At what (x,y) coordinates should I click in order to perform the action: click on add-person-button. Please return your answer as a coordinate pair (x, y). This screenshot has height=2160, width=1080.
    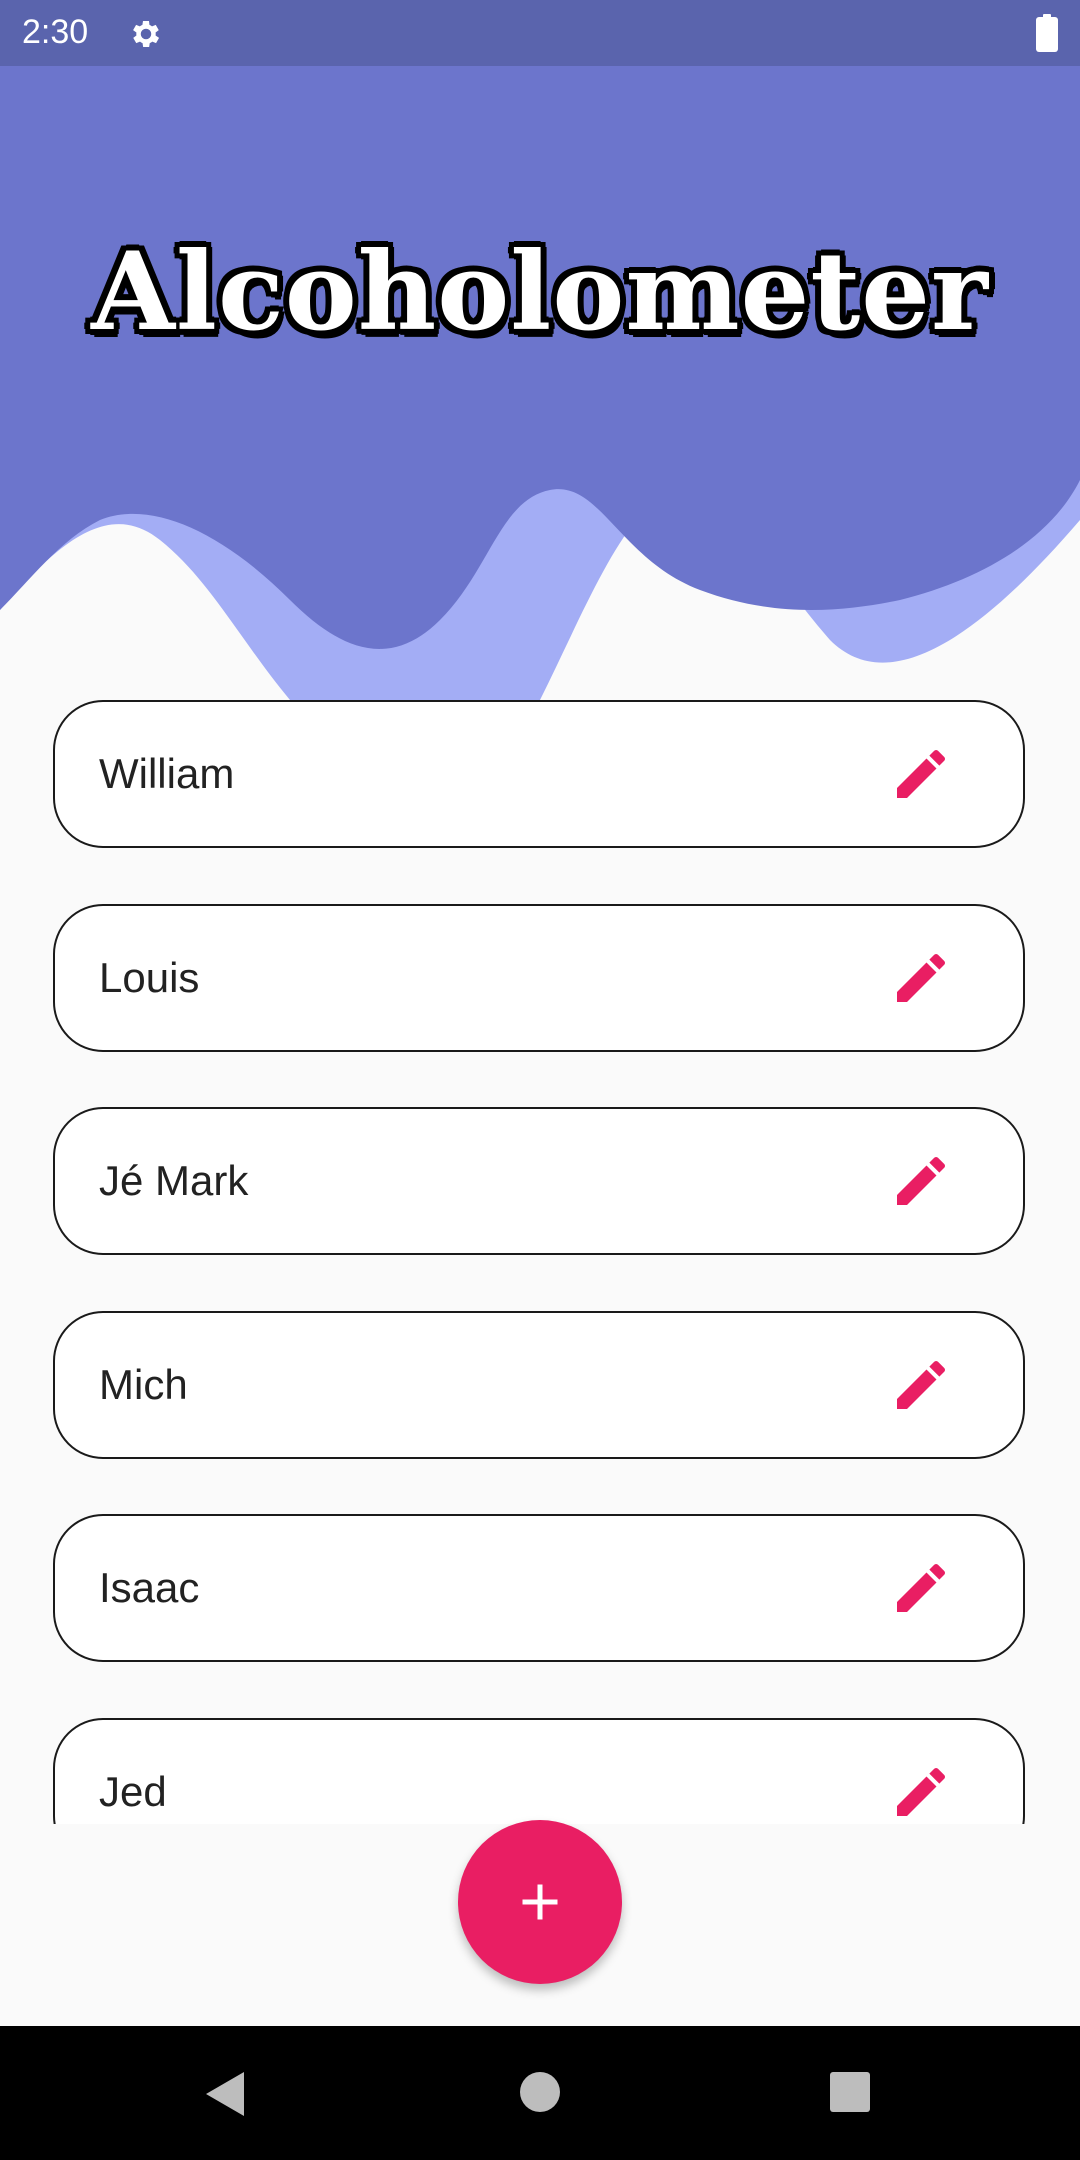
    Looking at the image, I should click on (540, 1902).